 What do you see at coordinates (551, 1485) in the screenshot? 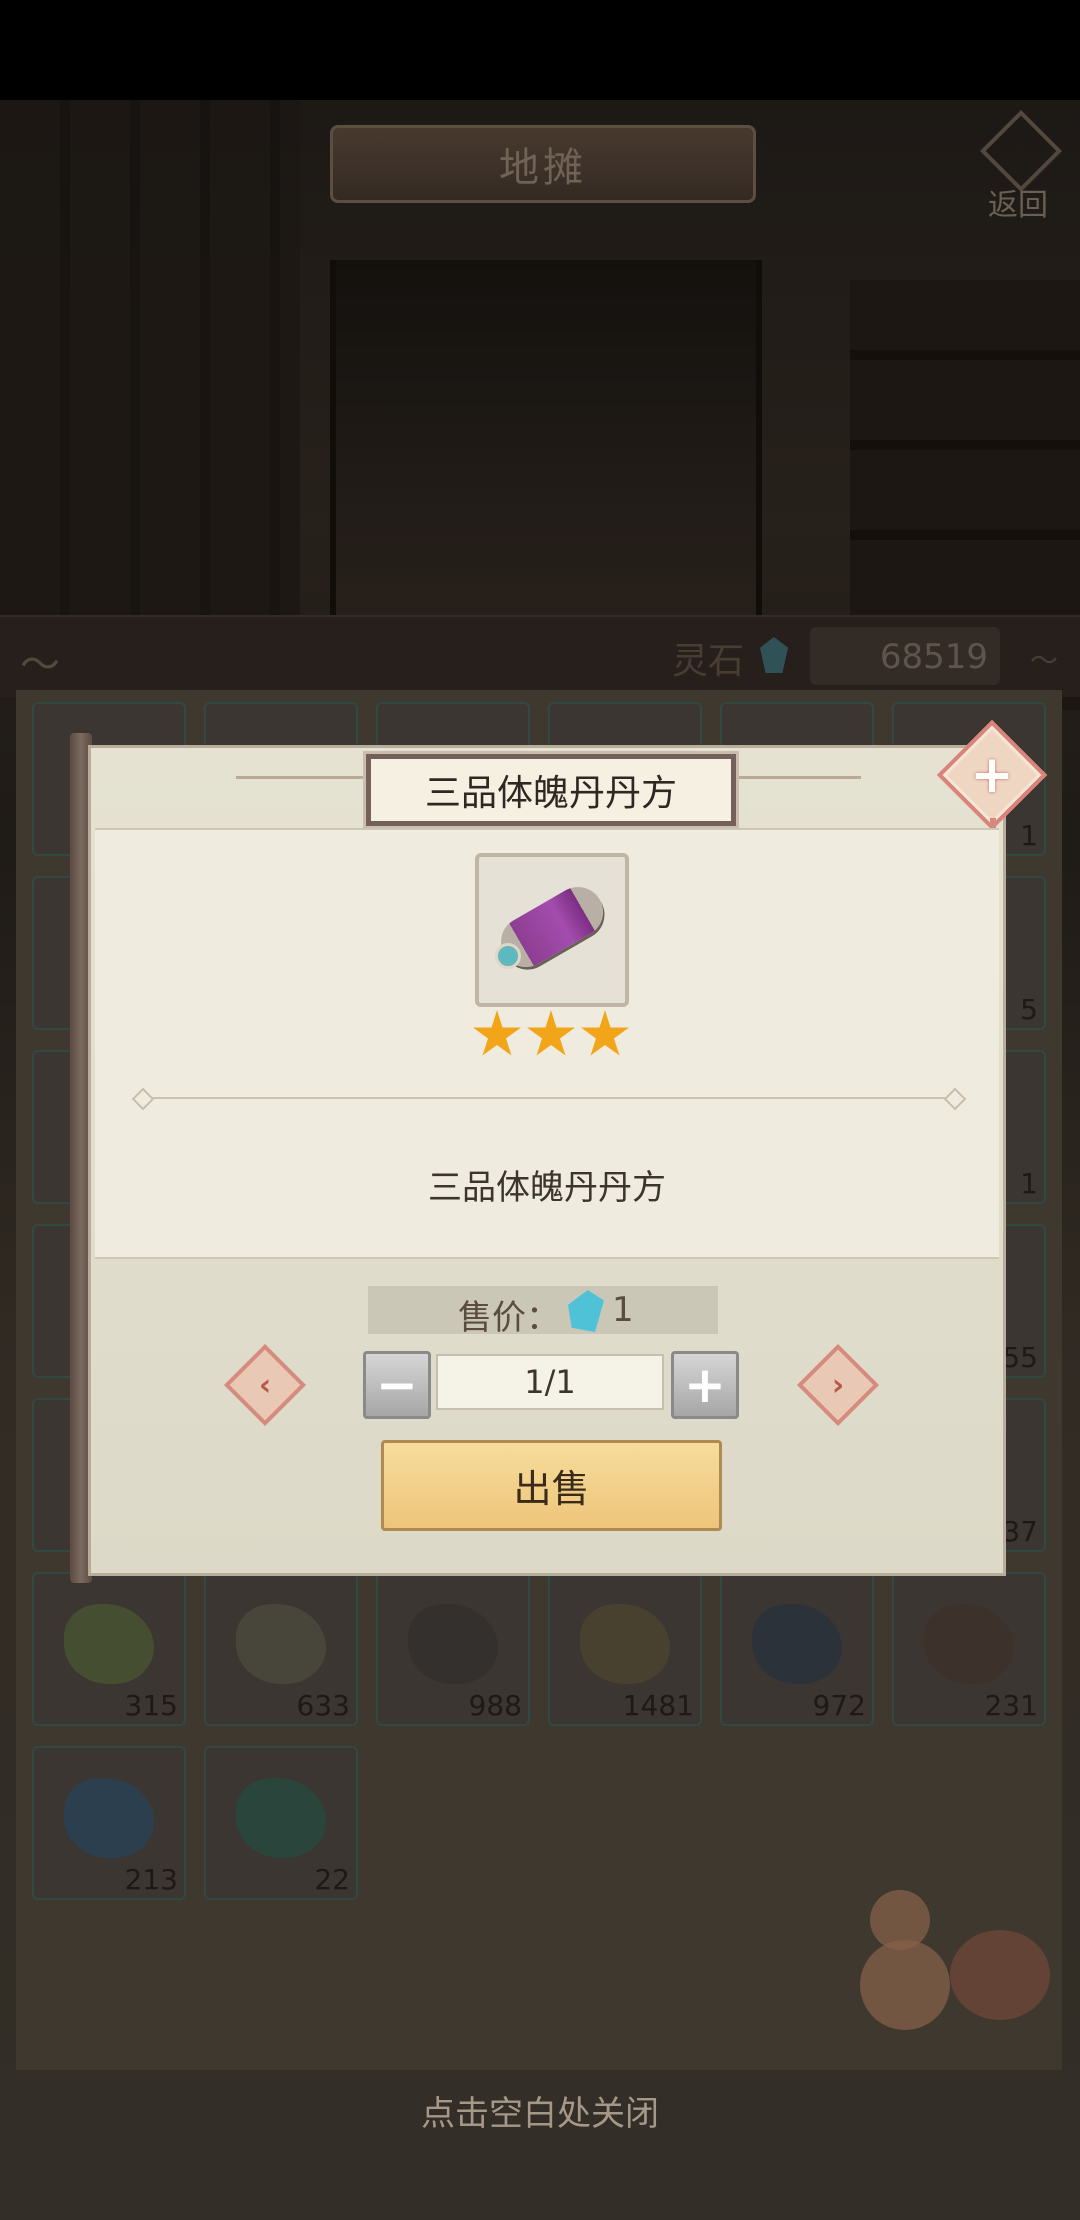
I see `sell-button: 出售` at bounding box center [551, 1485].